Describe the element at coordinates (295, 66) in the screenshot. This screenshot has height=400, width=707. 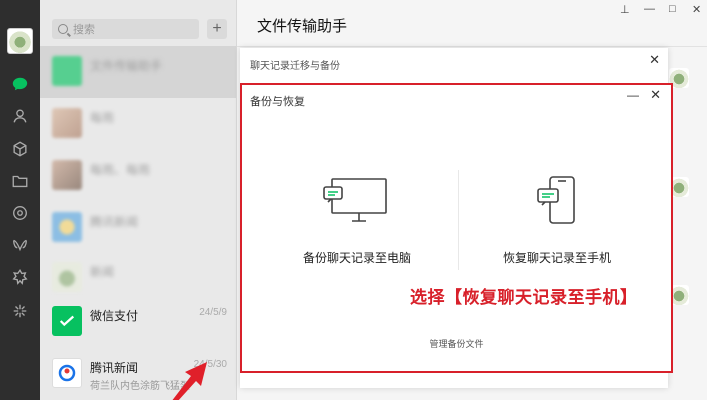
I see `migrate-dialog-title: 聊天记录迁移与备份` at that location.